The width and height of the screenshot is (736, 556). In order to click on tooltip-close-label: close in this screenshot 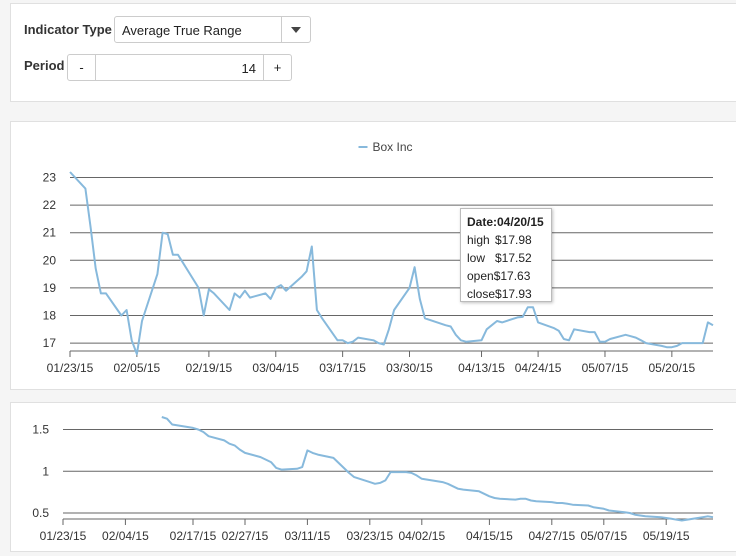, I will do `click(481, 294)`.